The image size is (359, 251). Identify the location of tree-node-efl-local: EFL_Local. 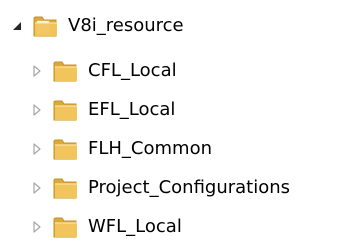
(100, 109).